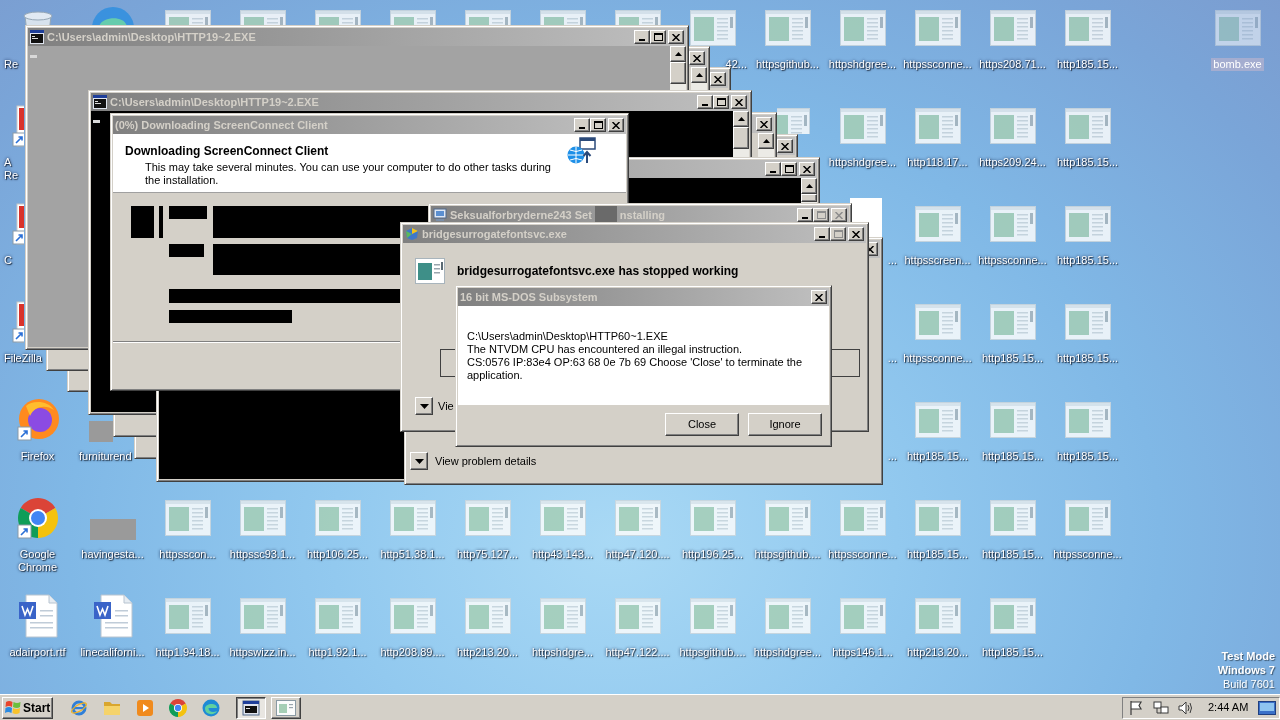 The width and height of the screenshot is (1280, 720). I want to click on dialog-button: Ignore, so click(785, 424).